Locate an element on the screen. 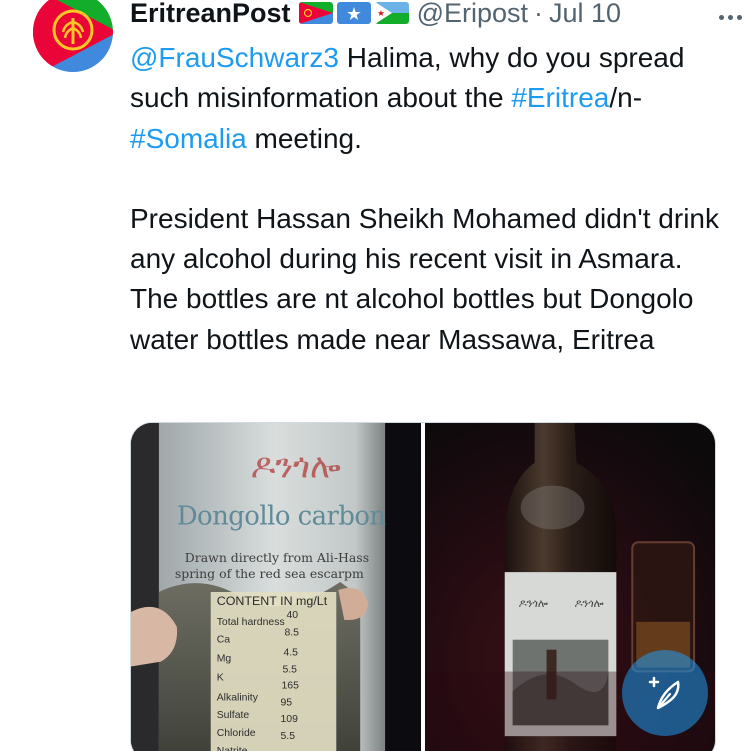 This screenshot has height=751, width=750. label-row-name: Alkalinity is located at coordinates (238, 697).